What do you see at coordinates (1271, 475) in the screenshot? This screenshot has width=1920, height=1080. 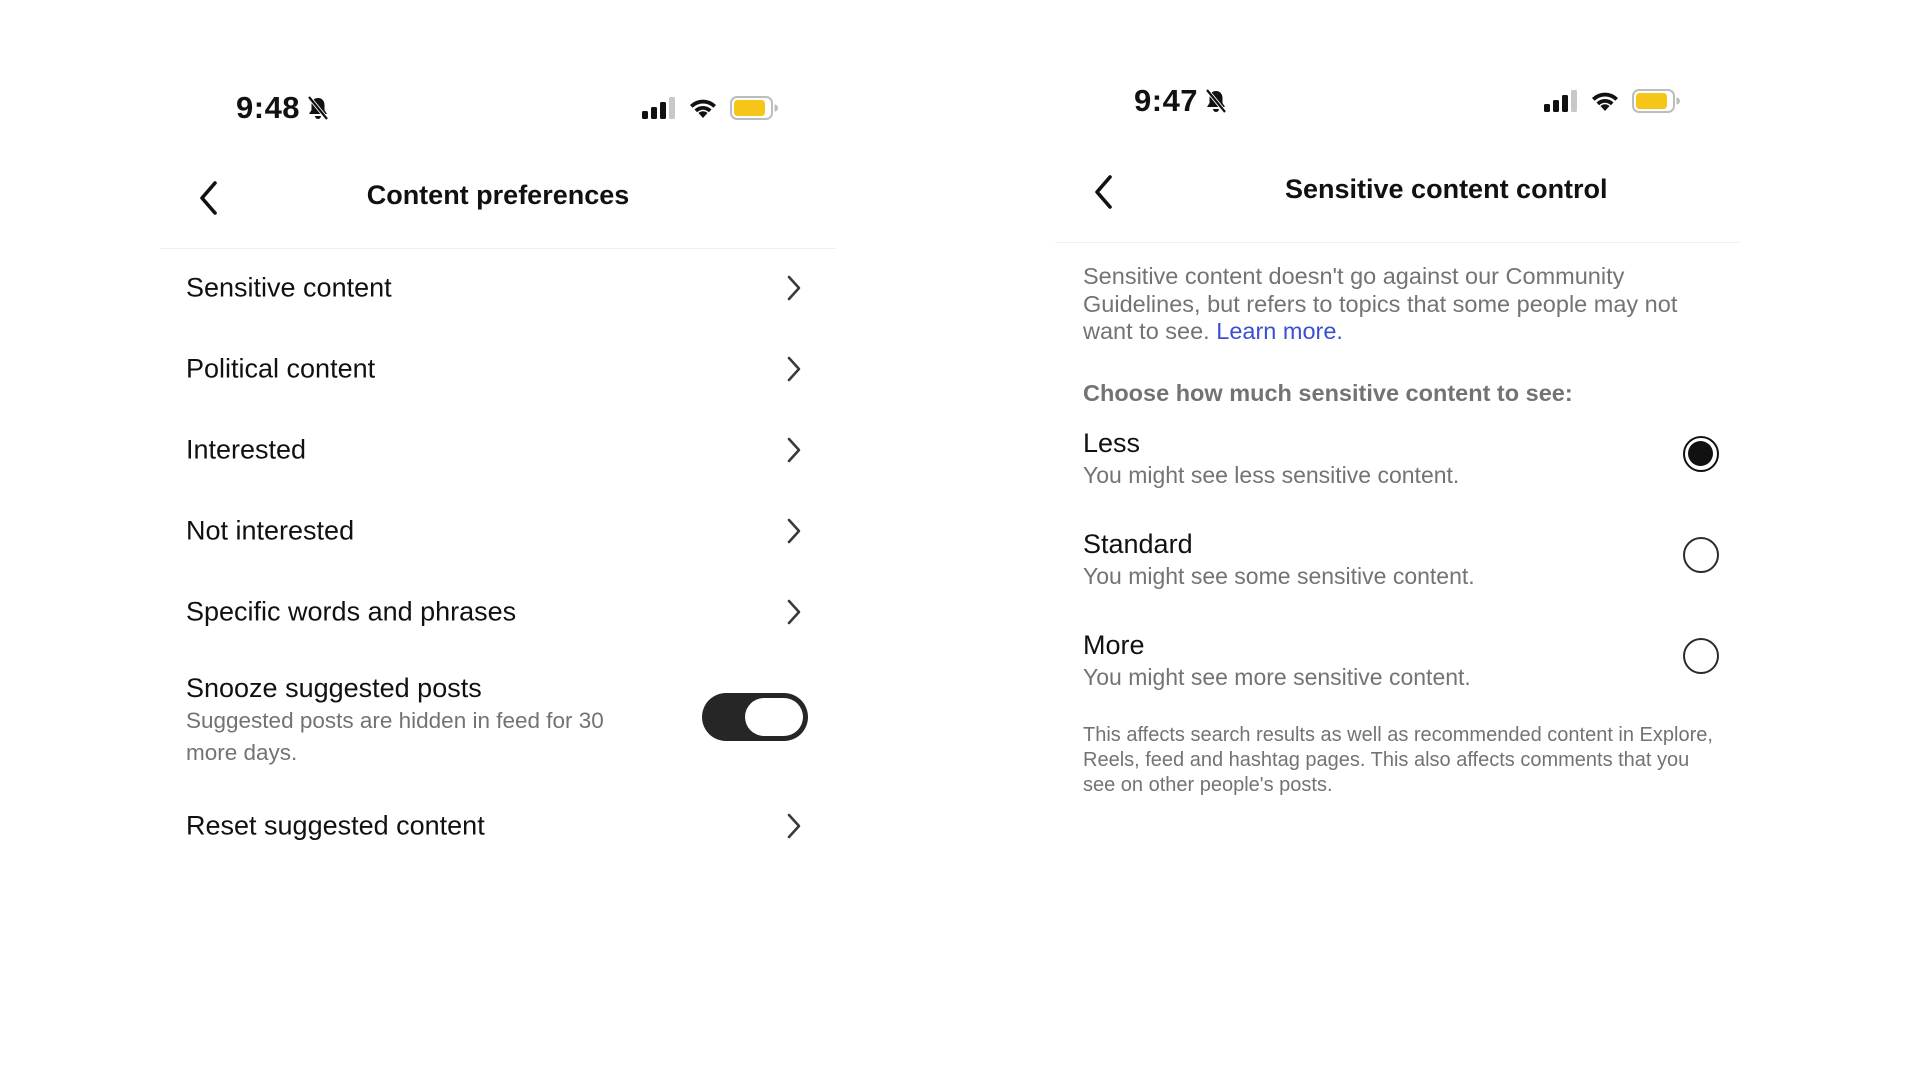 I see `option-description: You might see less sensitive content.` at bounding box center [1271, 475].